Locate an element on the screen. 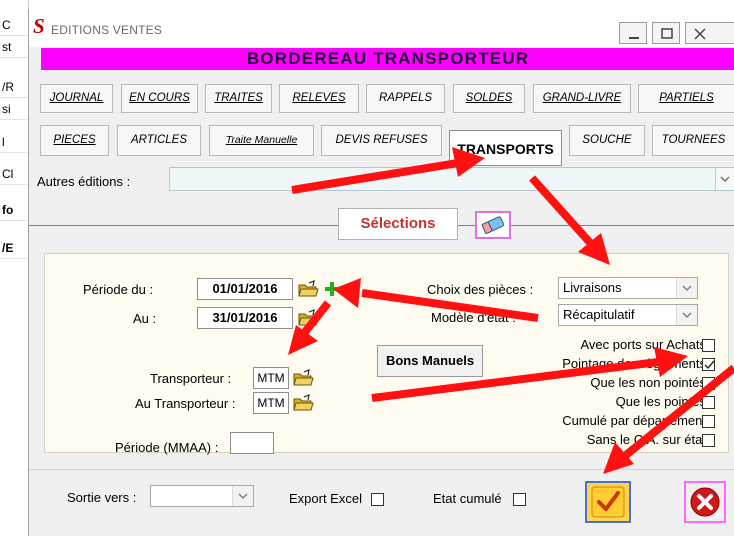  bottom-divider is located at coordinates (381, 469).